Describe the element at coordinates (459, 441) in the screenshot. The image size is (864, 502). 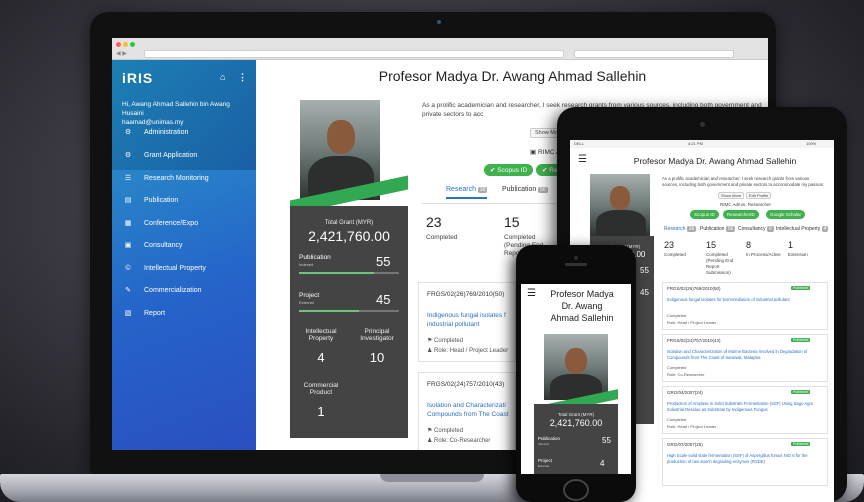
I see `project-role: ♟ Role: Co-Researcher` at that location.